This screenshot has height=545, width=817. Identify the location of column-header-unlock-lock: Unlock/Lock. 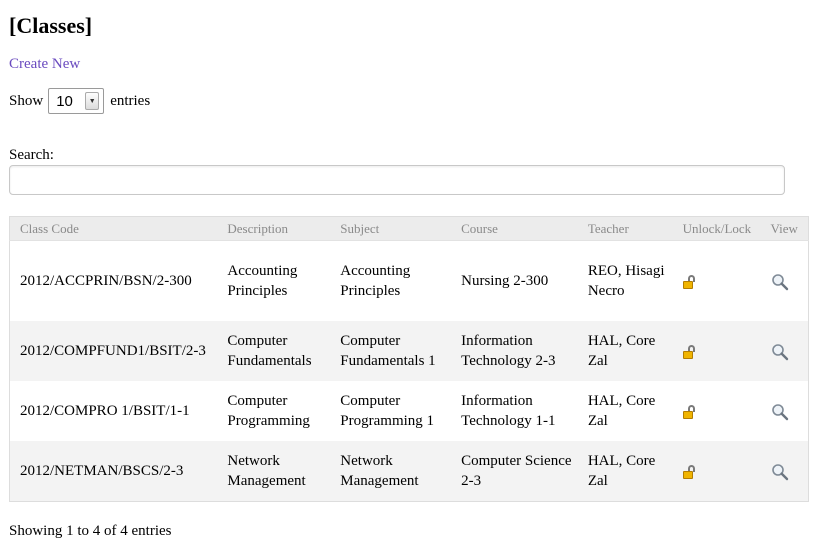
(716, 228).